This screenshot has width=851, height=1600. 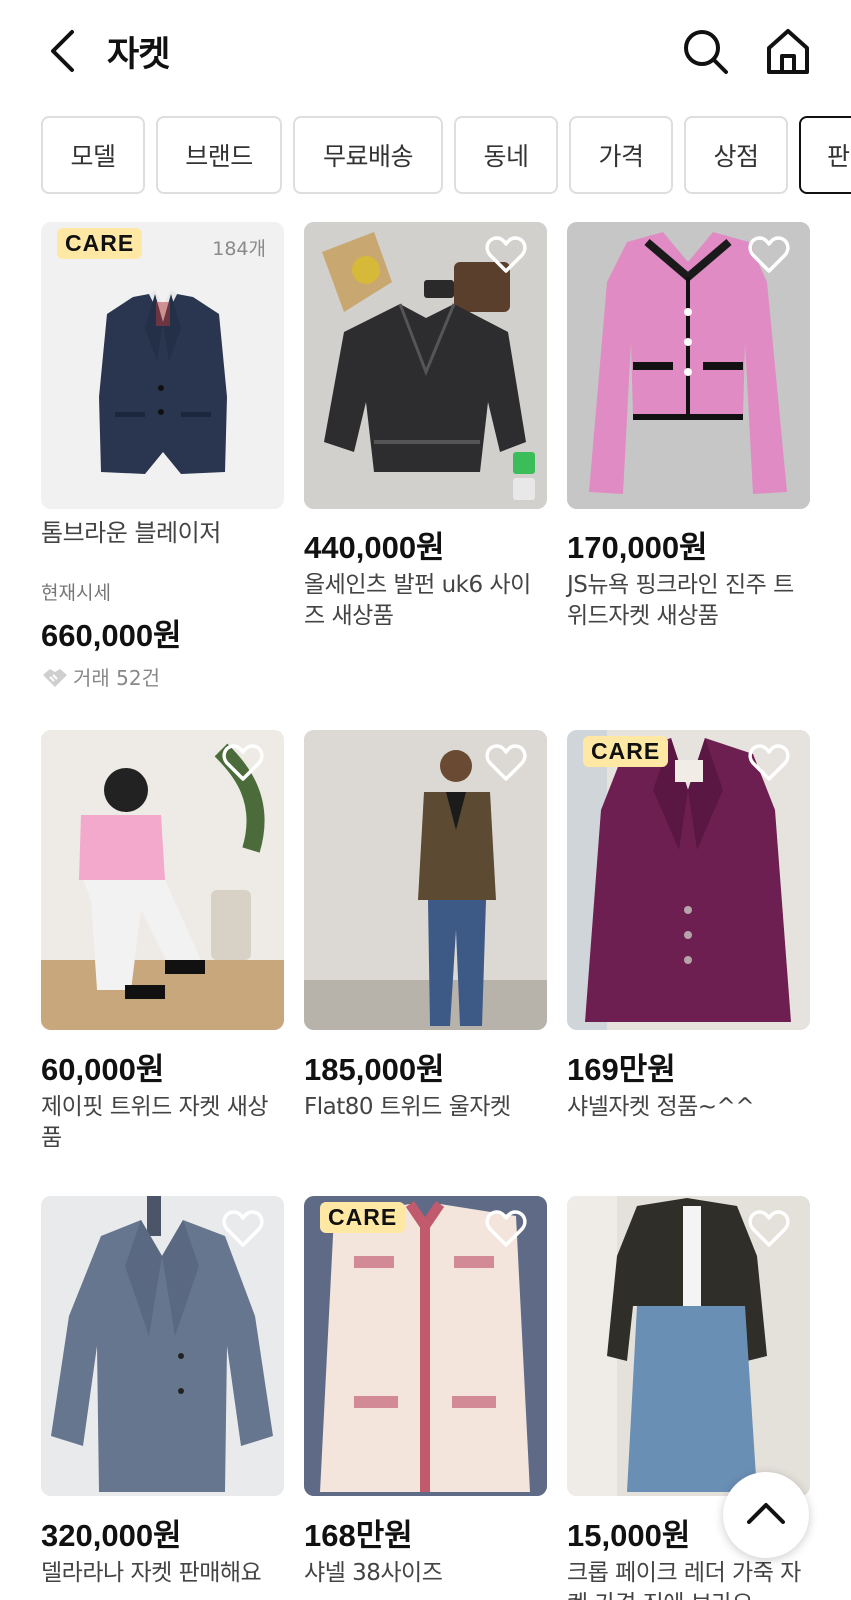 I want to click on search-button, so click(x=706, y=52).